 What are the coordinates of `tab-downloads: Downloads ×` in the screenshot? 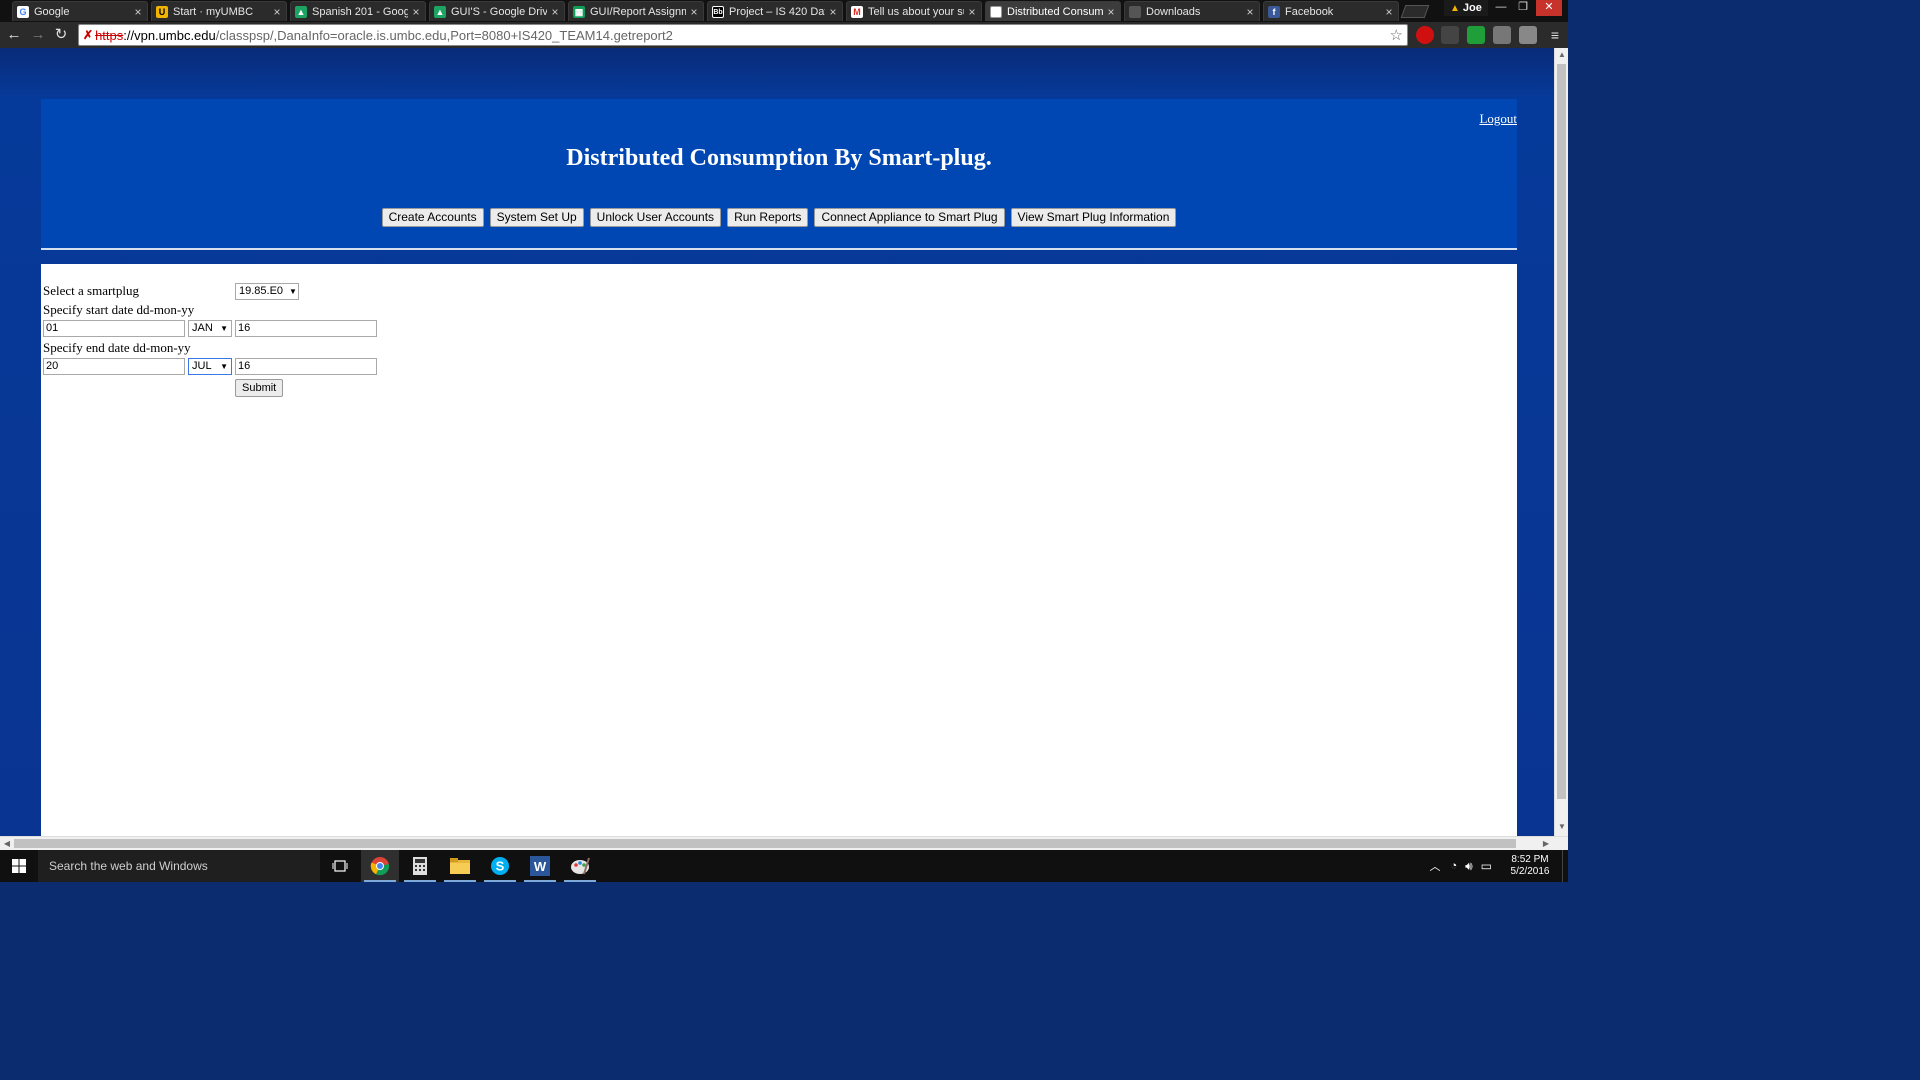 It's located at (1192, 11).